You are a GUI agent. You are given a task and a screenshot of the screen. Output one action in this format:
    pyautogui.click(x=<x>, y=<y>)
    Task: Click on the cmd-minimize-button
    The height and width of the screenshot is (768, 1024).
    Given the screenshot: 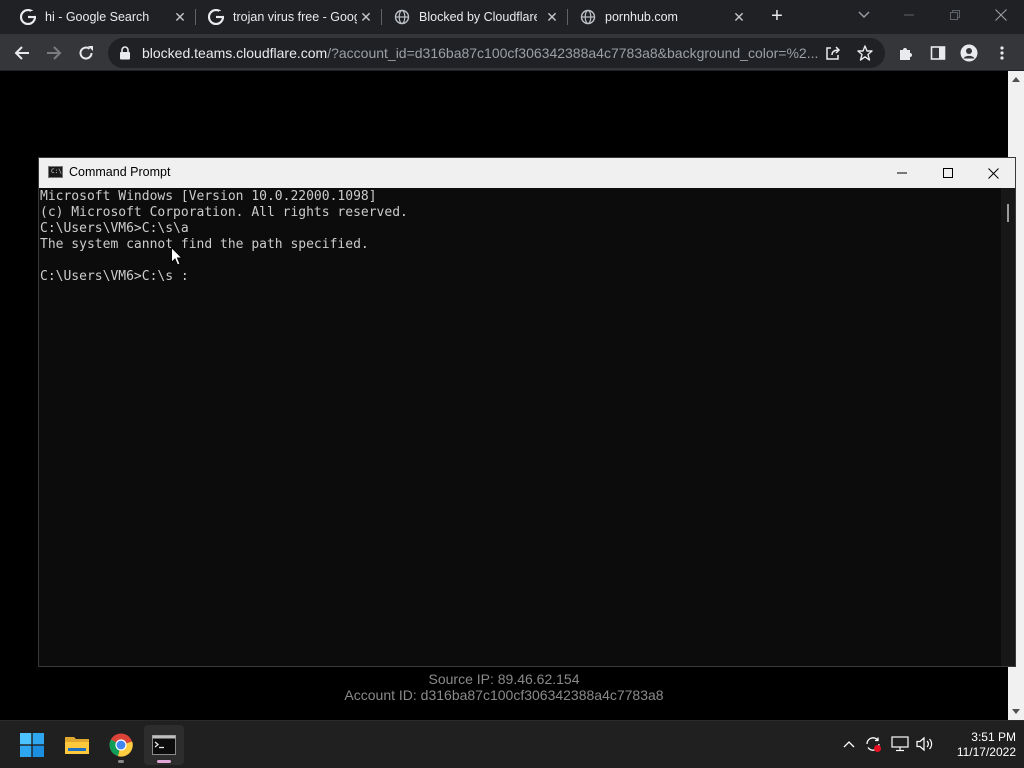 What is the action you would take?
    pyautogui.click(x=902, y=173)
    